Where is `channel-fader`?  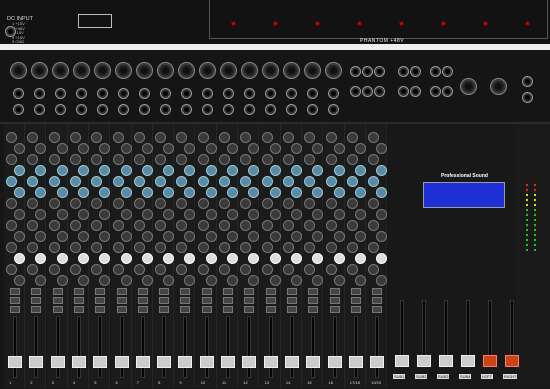 channel-fader is located at coordinates (15, 362).